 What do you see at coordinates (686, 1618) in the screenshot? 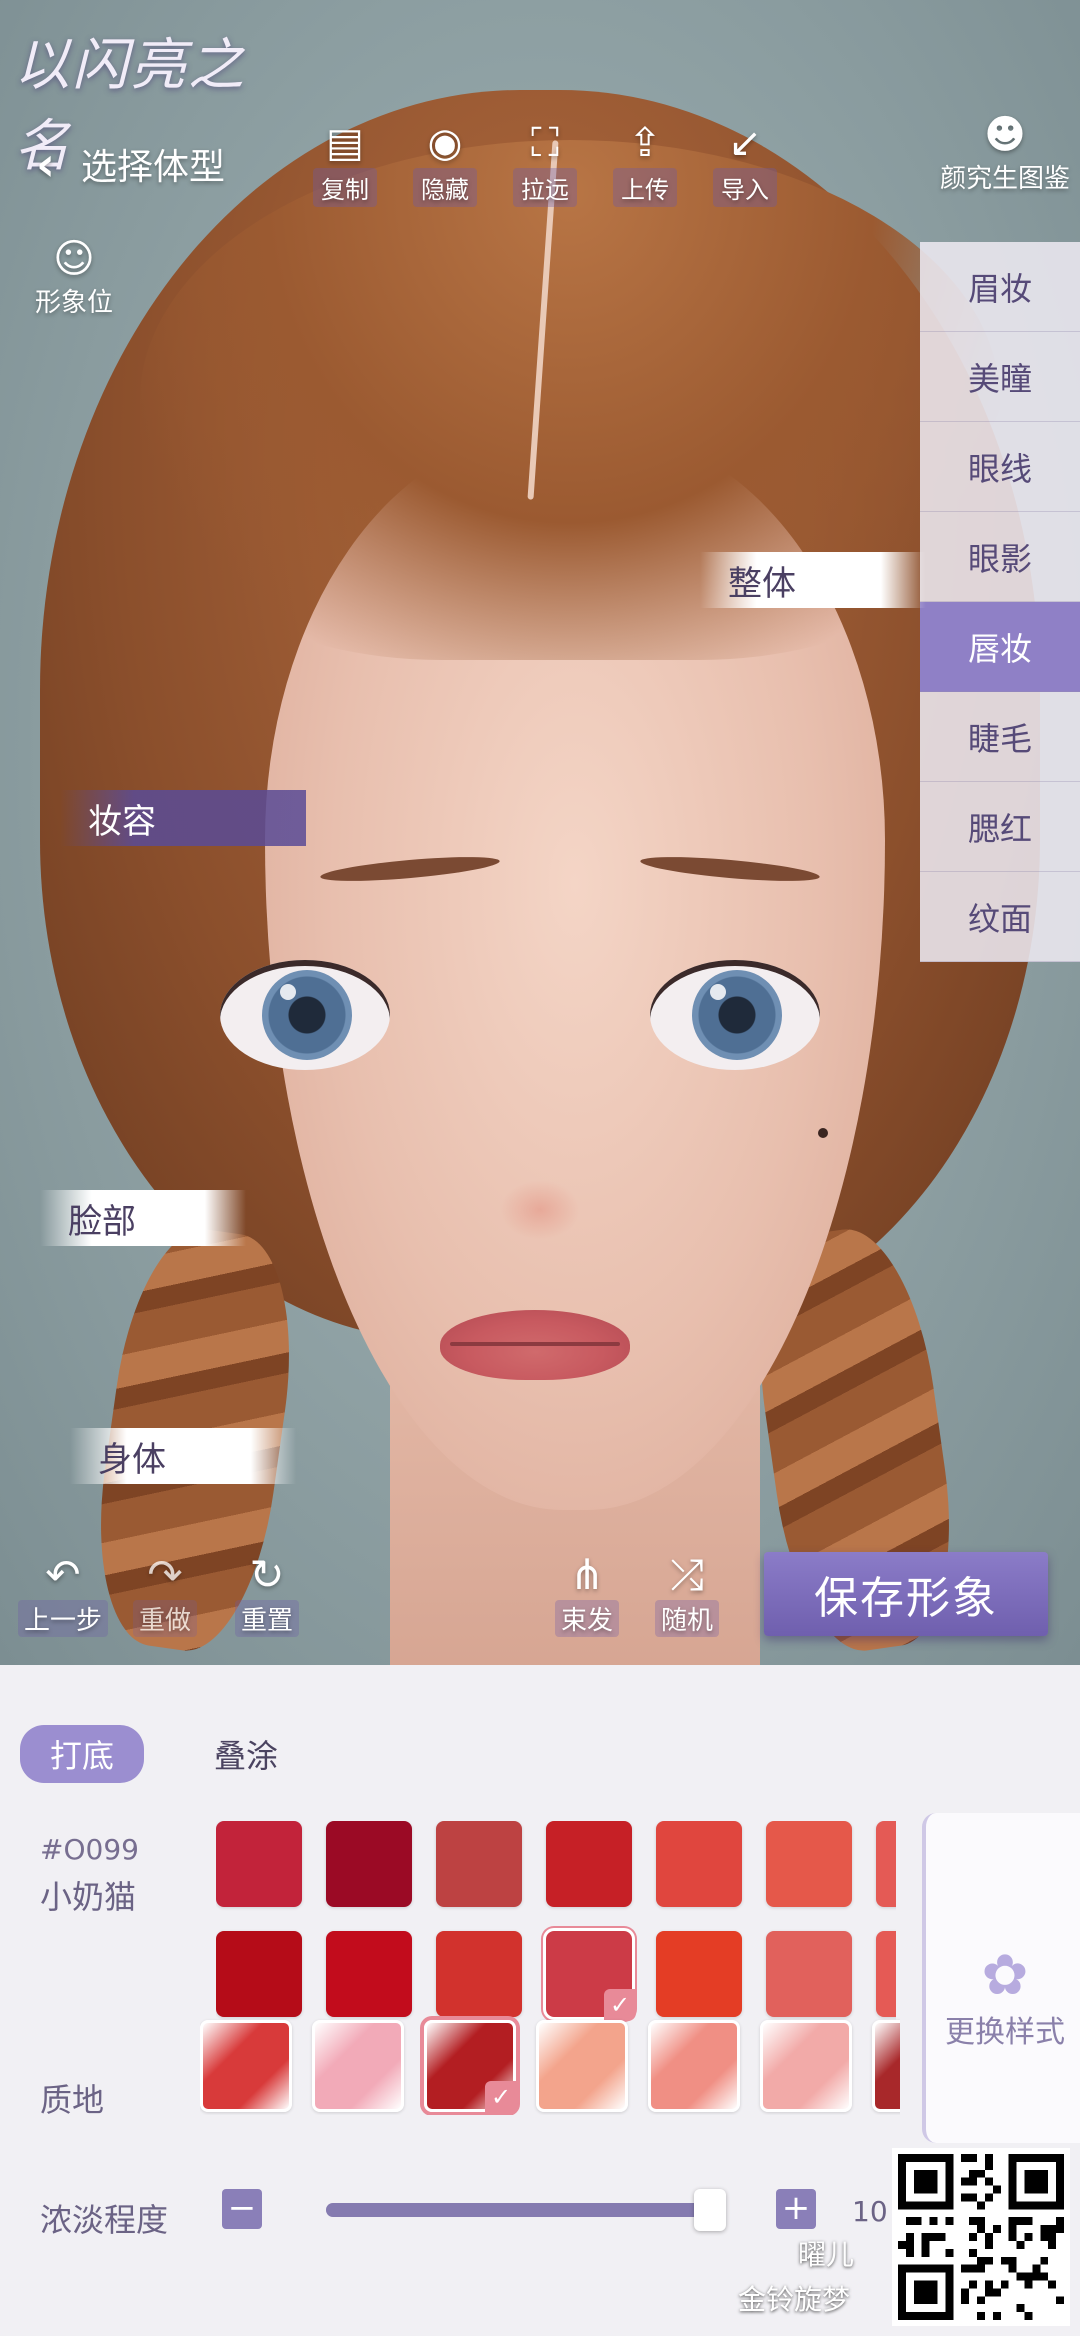
I see `random-label: 随机` at bounding box center [686, 1618].